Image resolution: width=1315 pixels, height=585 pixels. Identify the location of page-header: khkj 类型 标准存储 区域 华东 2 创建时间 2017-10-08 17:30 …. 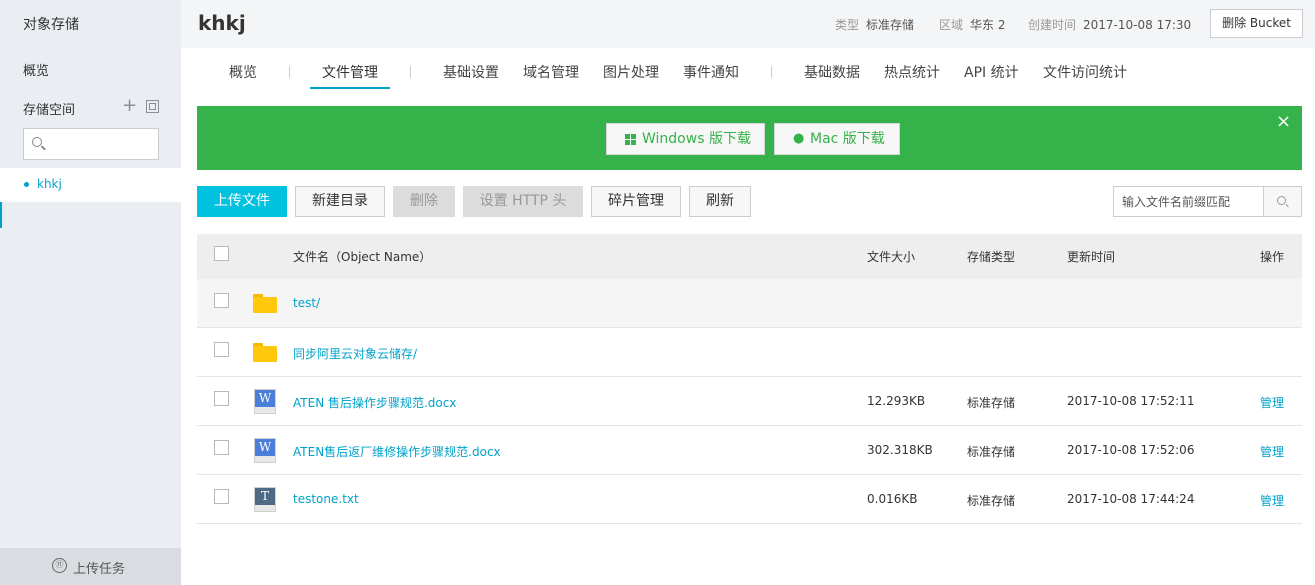
(748, 24).